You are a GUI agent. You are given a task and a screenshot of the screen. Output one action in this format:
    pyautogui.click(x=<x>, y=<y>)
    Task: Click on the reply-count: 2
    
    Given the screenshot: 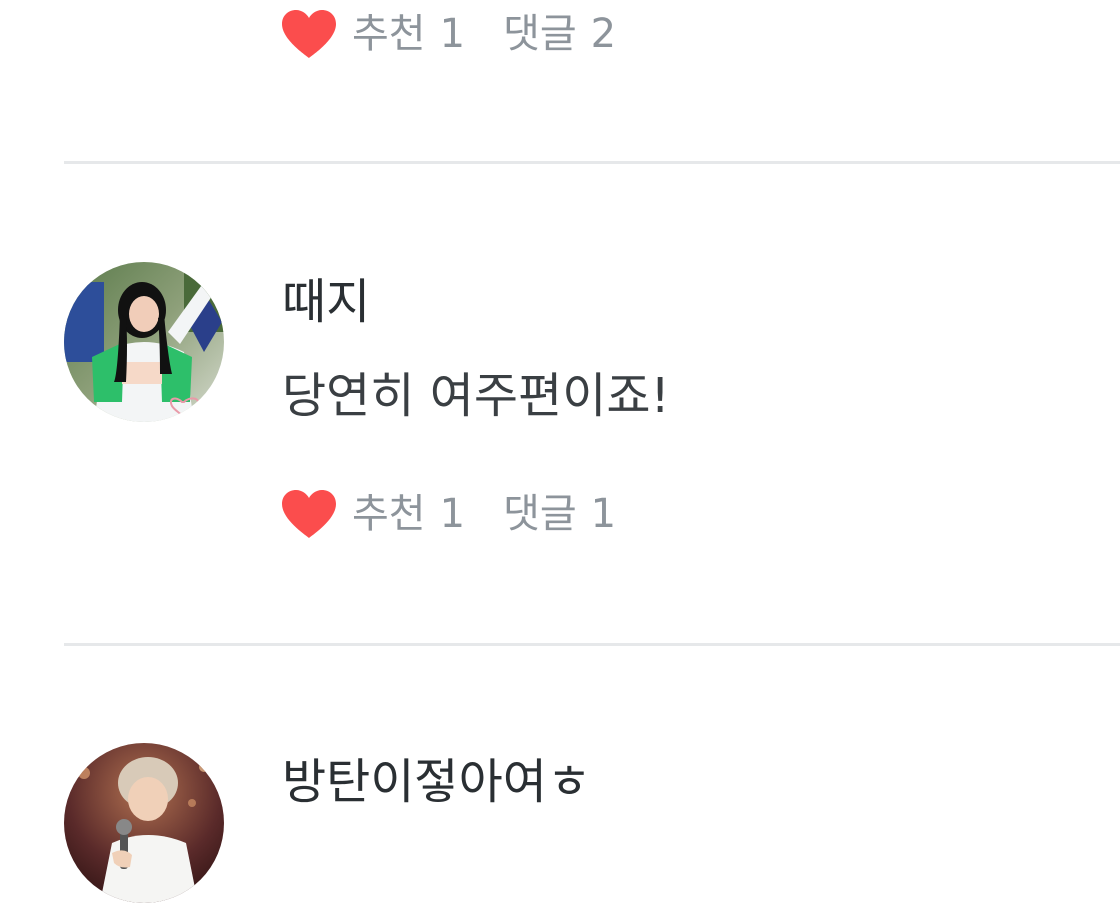 What is the action you would take?
    pyautogui.click(x=603, y=34)
    